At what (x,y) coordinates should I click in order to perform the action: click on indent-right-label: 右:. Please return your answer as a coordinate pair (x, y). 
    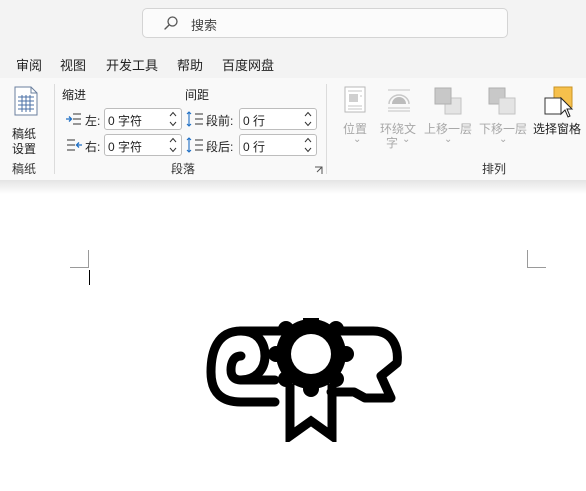
    Looking at the image, I should click on (93, 147).